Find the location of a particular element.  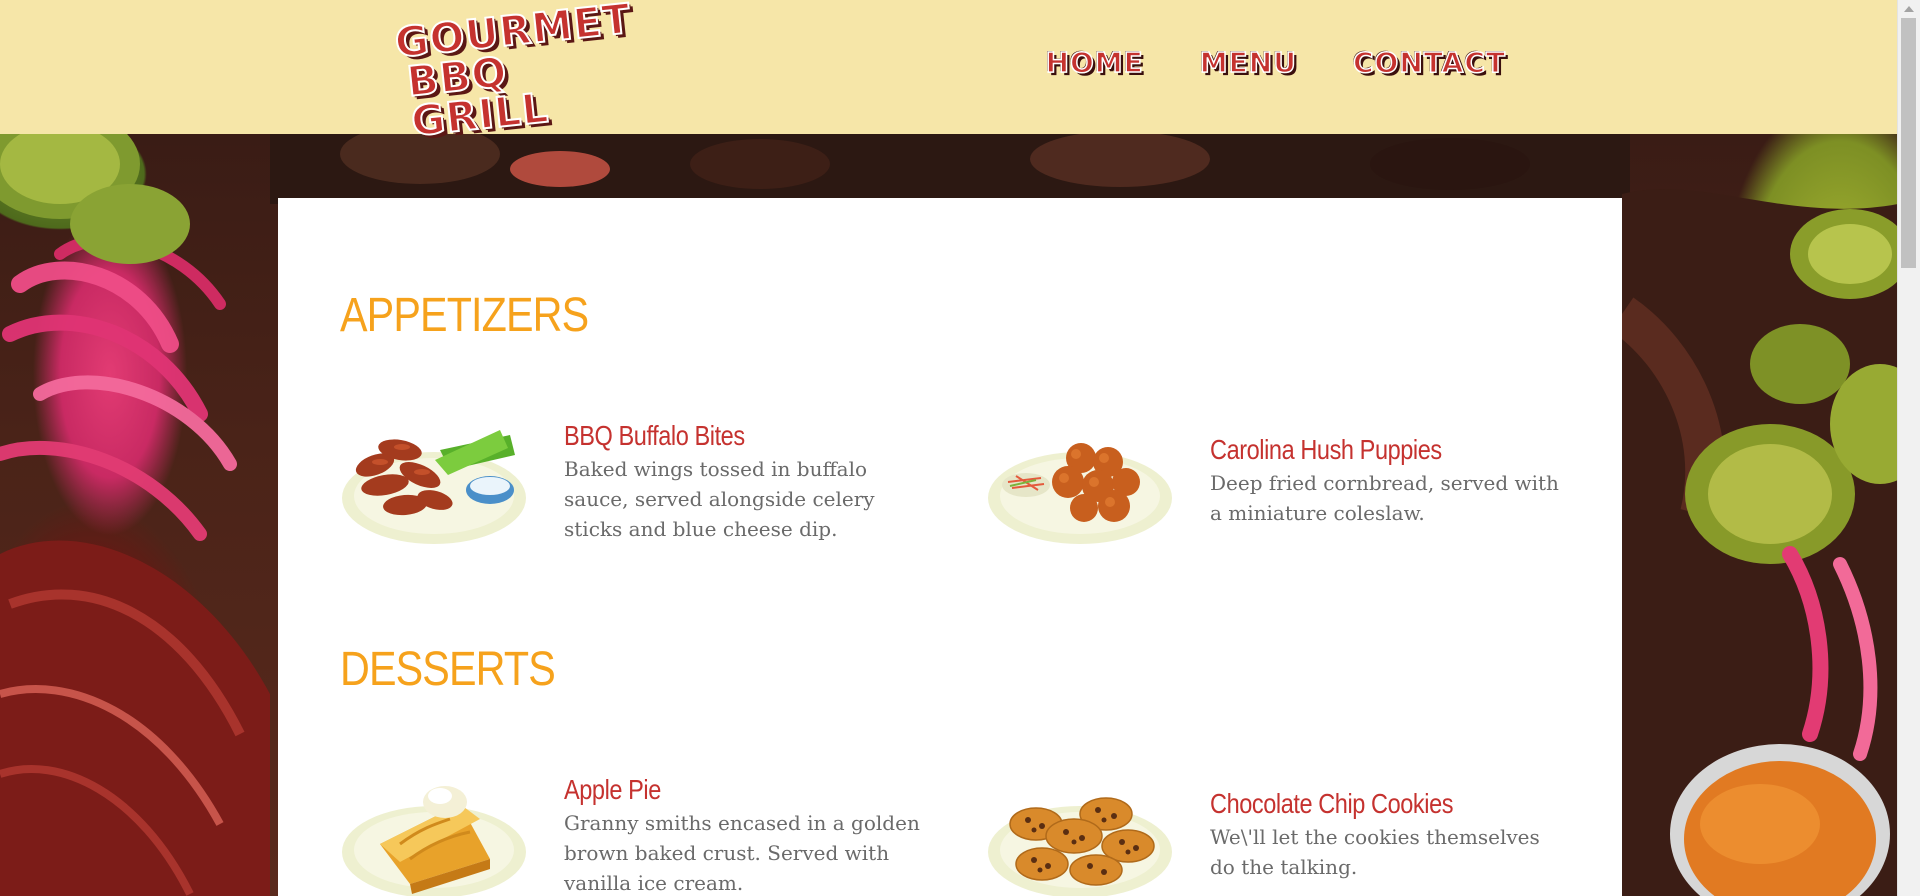

nav-contact-link: CONTACT is located at coordinates (1429, 62).